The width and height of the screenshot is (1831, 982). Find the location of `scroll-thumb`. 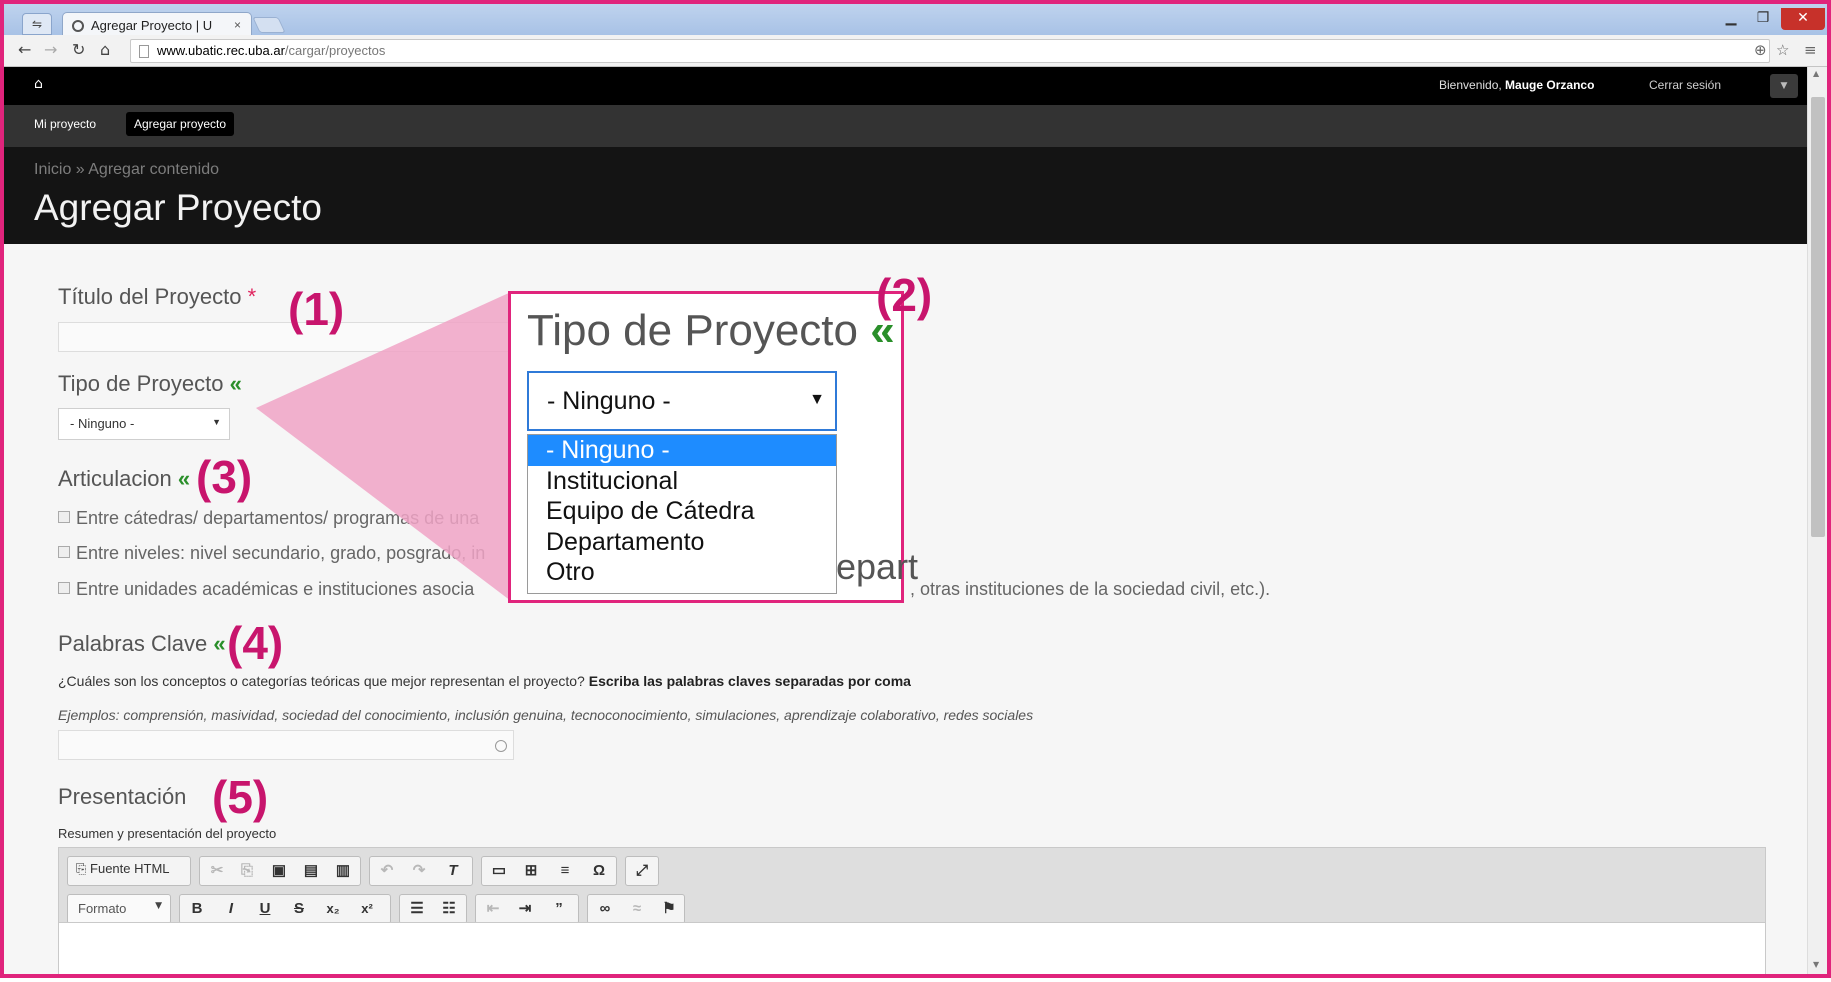

scroll-thumb is located at coordinates (1818, 317).